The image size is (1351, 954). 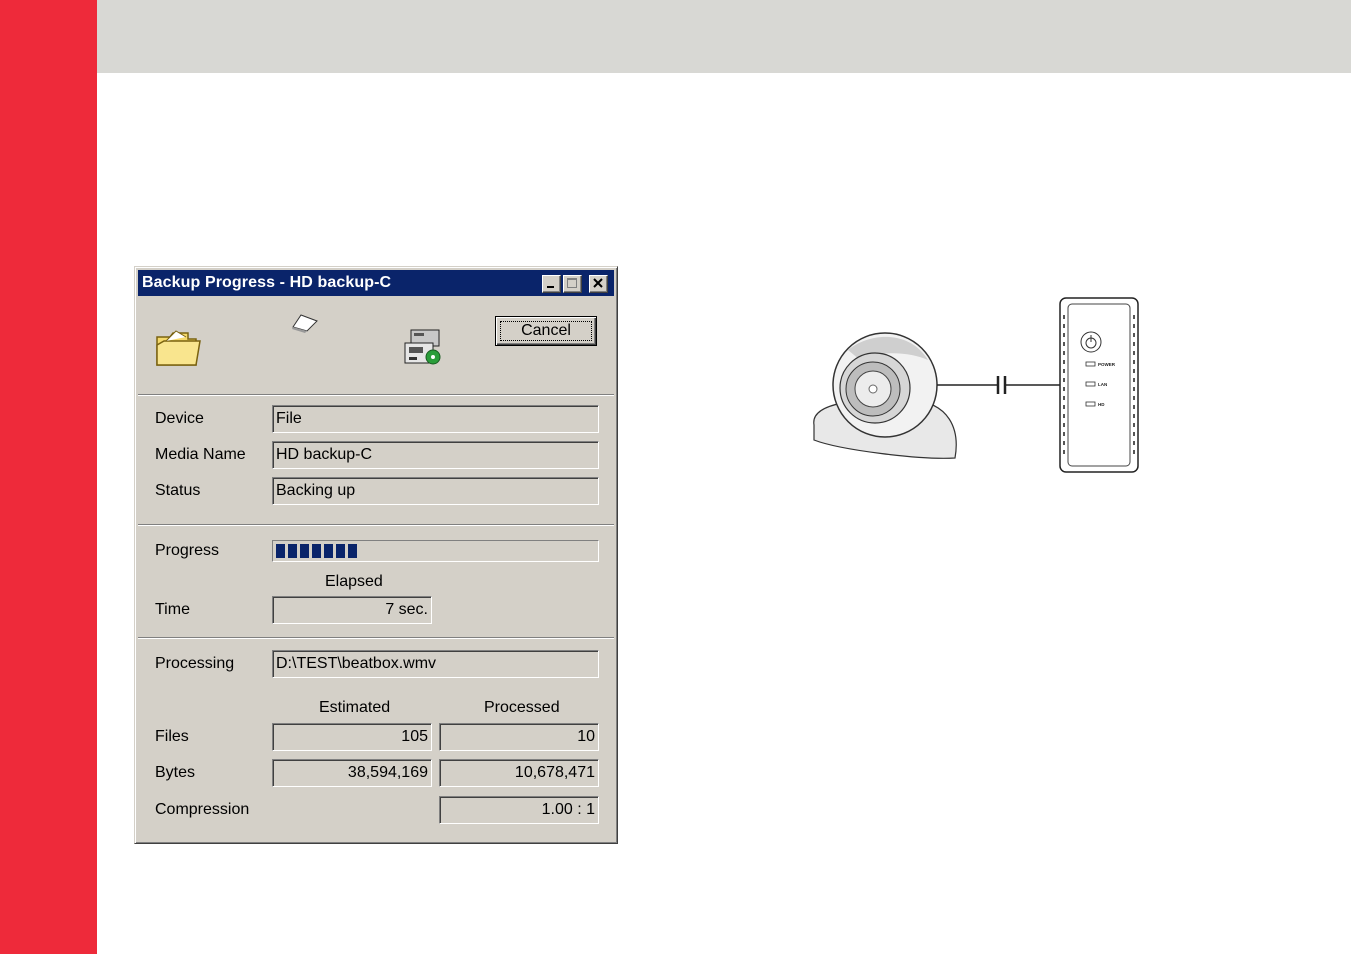 I want to click on cancel-label: Cancel, so click(x=546, y=330).